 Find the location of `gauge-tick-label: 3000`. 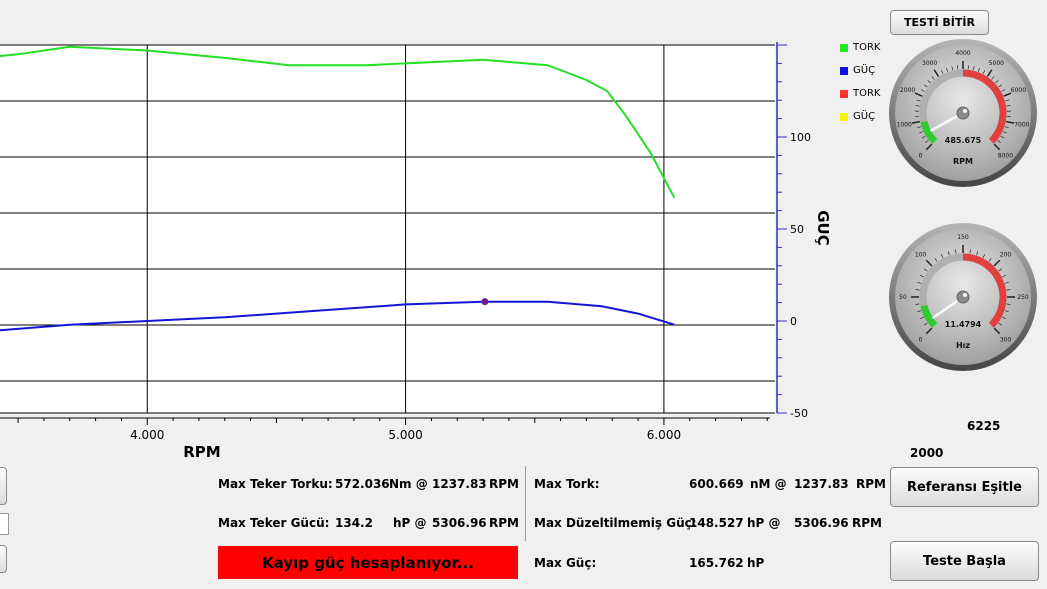

gauge-tick-label: 3000 is located at coordinates (929, 63).